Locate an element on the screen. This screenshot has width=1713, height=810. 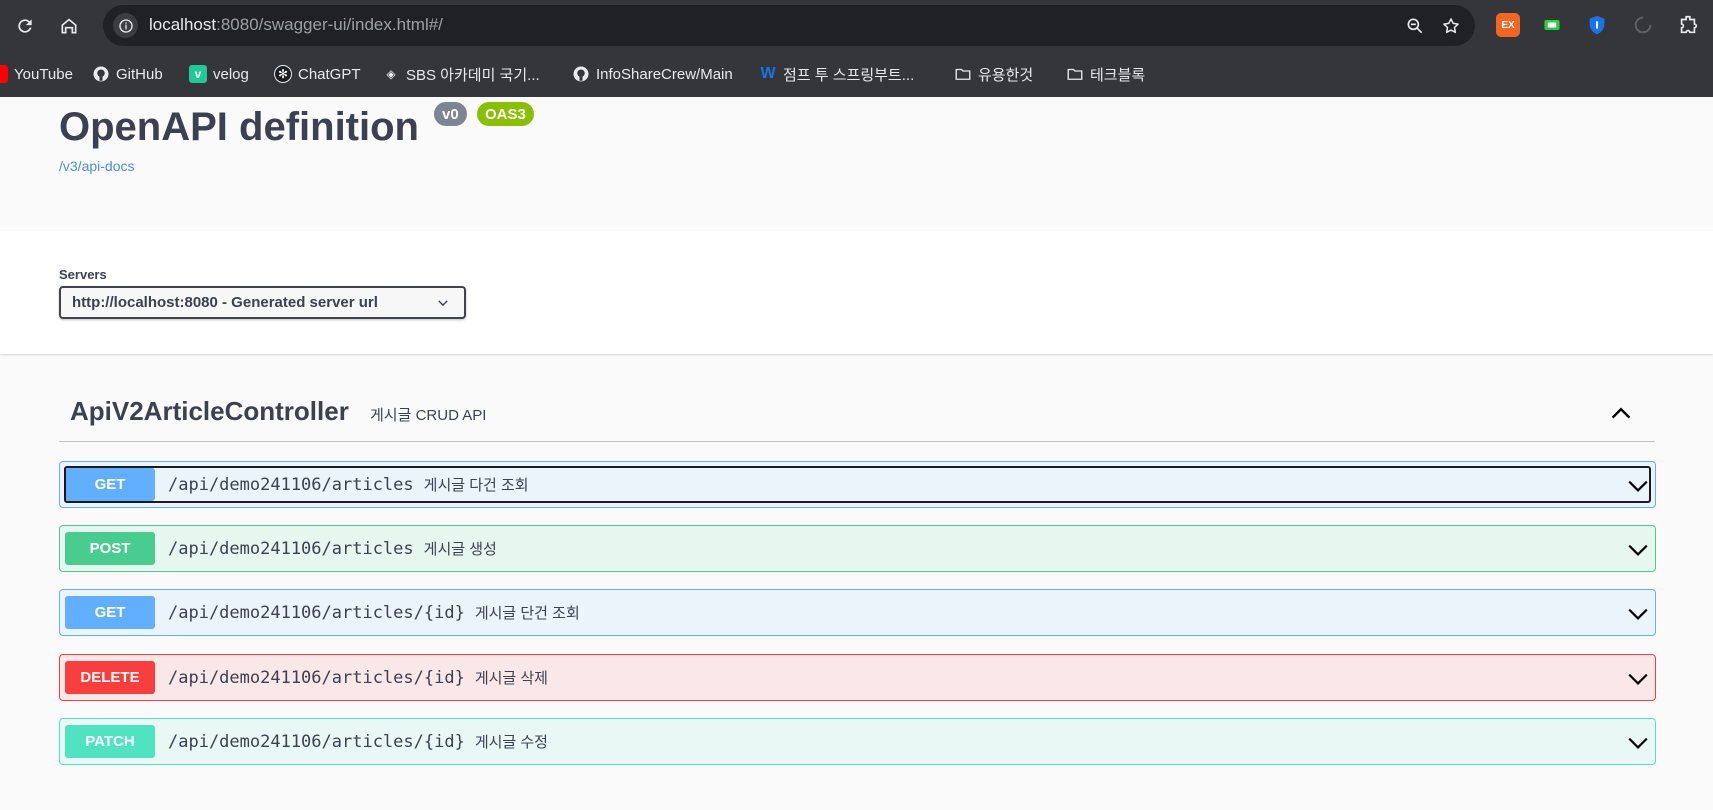
url-path: :8080/swagger-ui/index.html#/ is located at coordinates (329, 24).